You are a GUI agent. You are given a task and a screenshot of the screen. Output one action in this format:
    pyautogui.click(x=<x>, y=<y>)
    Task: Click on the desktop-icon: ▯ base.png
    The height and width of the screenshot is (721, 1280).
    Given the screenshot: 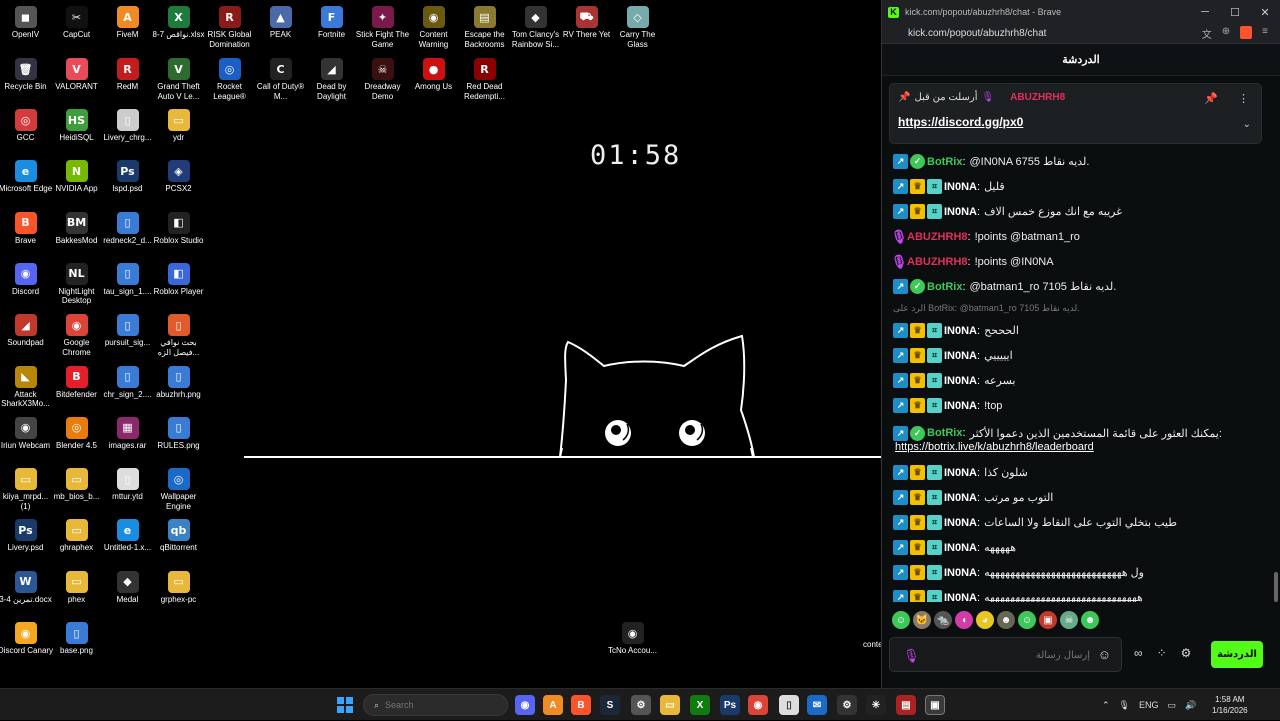 What is the action you would take?
    pyautogui.click(x=76, y=643)
    